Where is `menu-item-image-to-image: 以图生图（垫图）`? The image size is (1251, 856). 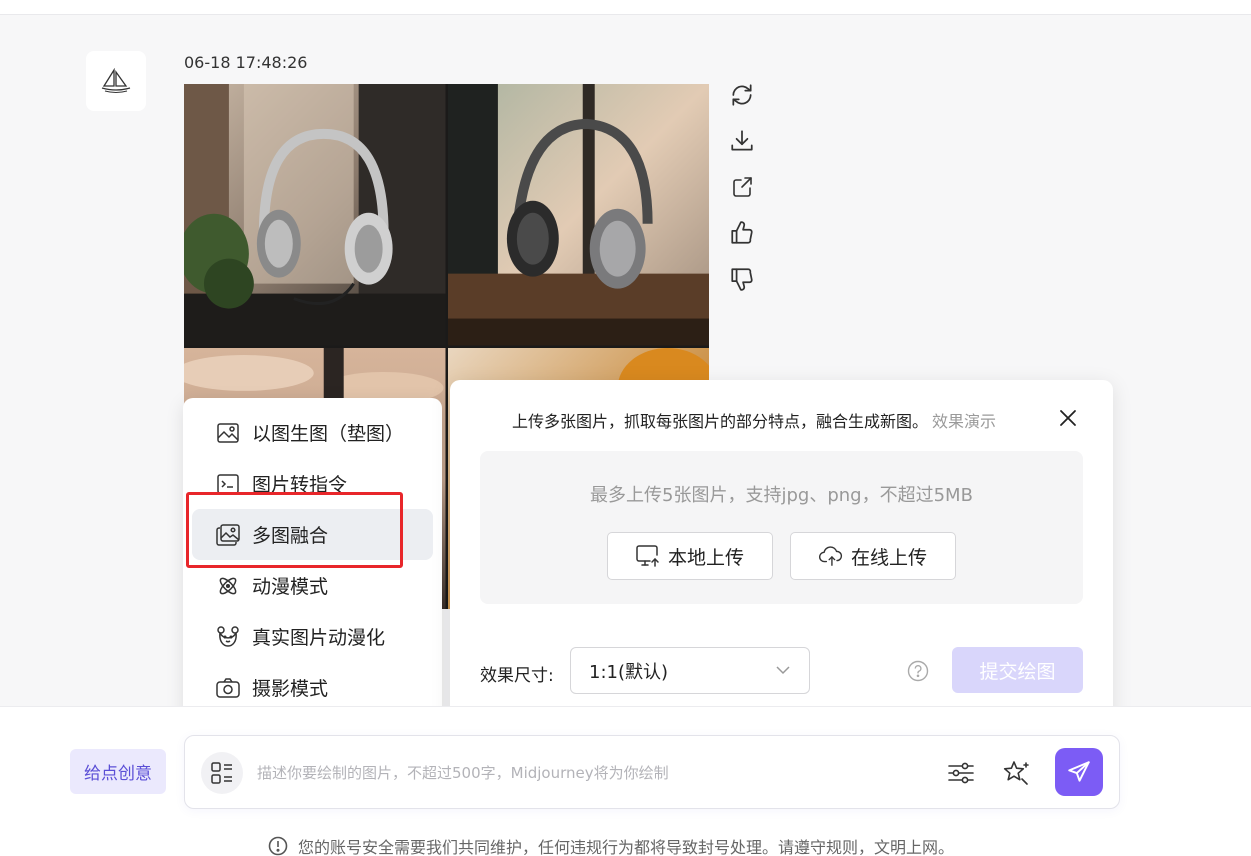 menu-item-image-to-image: 以图生图（垫图） is located at coordinates (312, 432).